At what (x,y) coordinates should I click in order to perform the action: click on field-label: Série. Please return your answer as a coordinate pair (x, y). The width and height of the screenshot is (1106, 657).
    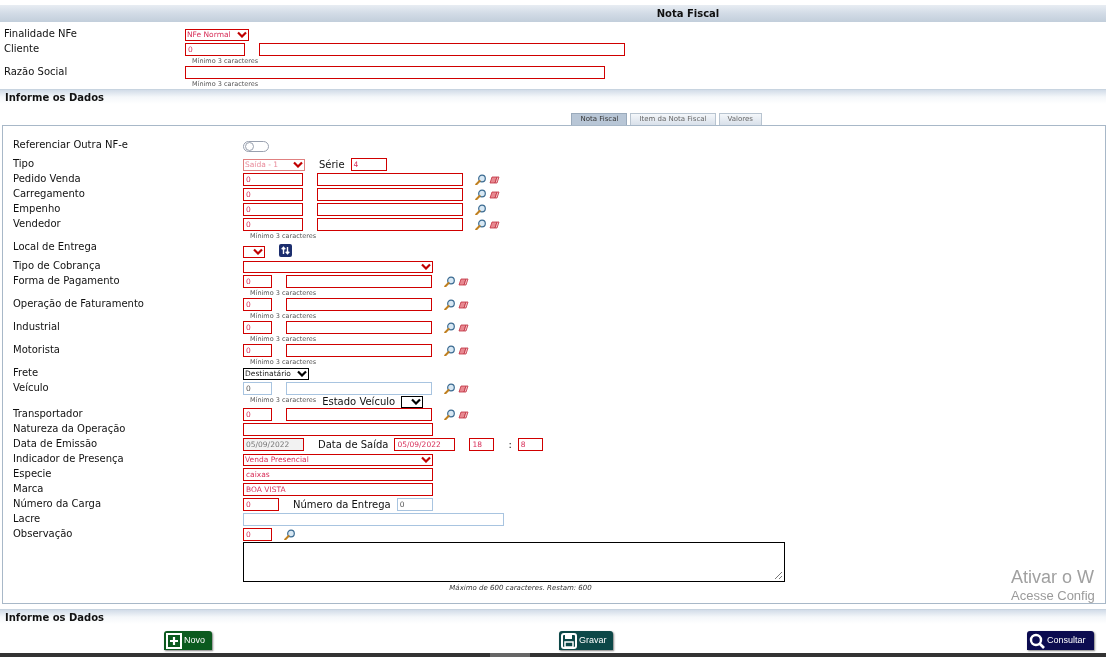
    Looking at the image, I should click on (332, 164).